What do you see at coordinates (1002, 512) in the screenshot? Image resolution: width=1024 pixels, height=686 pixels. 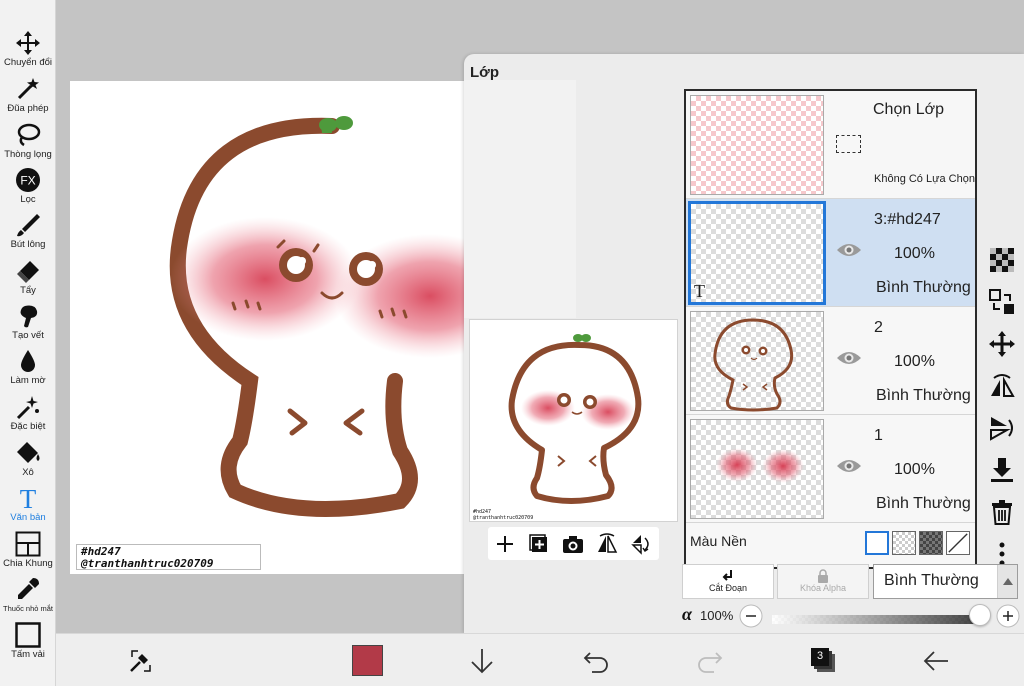 I see `trash-icon` at bounding box center [1002, 512].